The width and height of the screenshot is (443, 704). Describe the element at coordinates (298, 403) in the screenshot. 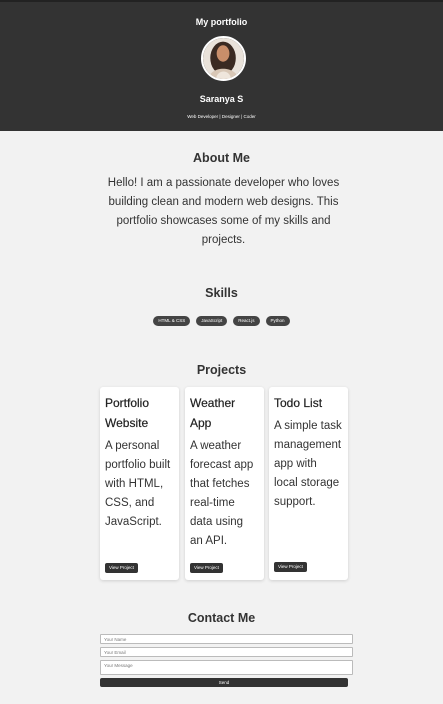

I see `project-title: Todo List` at that location.